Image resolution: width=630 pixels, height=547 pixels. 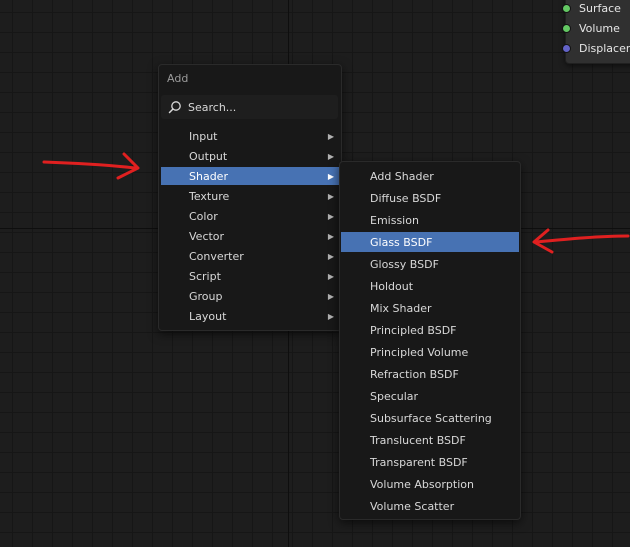 I want to click on menu-item-label: Group, so click(x=206, y=296).